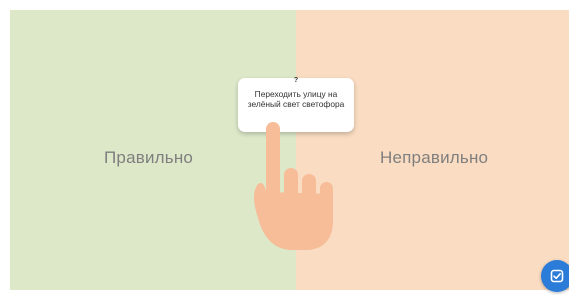 The height and width of the screenshot is (295, 569). What do you see at coordinates (434, 157) in the screenshot?
I see `zone-incorrect-label: Неправильно` at bounding box center [434, 157].